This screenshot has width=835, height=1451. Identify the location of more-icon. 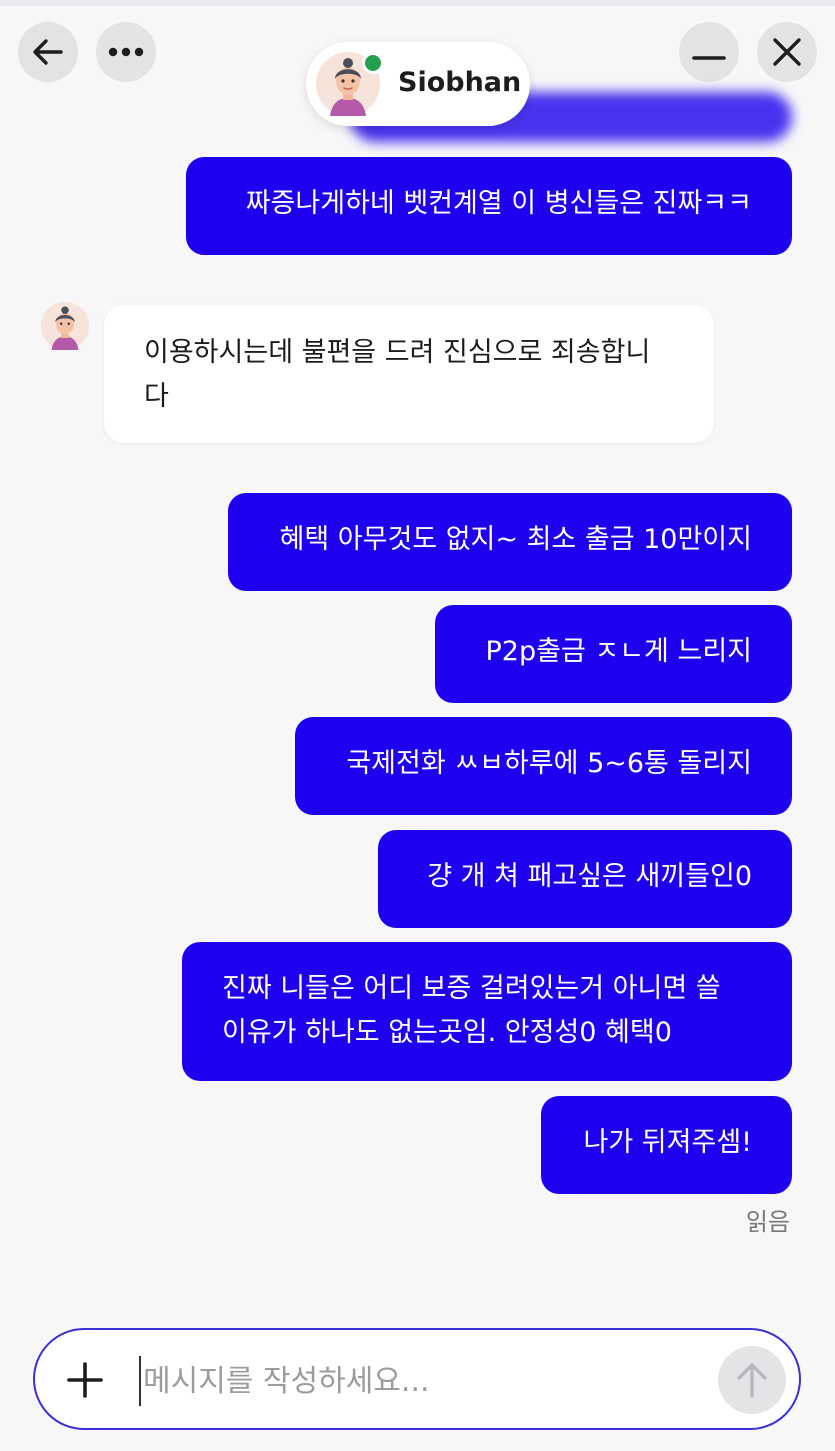
(126, 52).